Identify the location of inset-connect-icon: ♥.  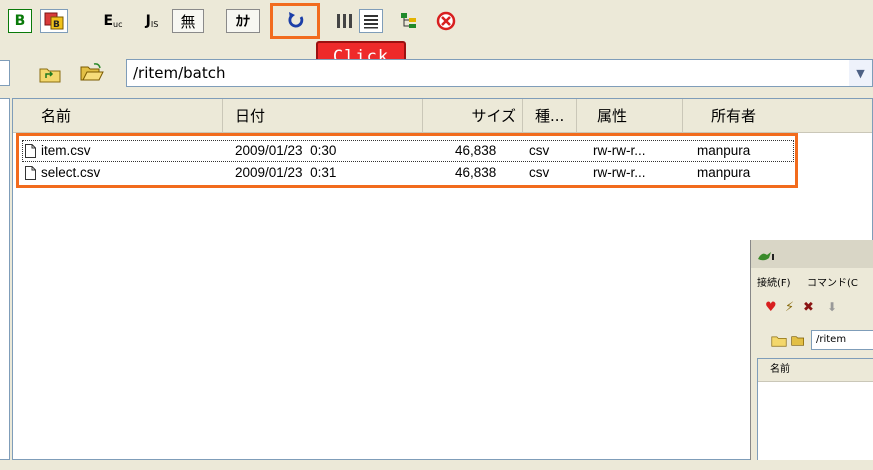
(771, 307).